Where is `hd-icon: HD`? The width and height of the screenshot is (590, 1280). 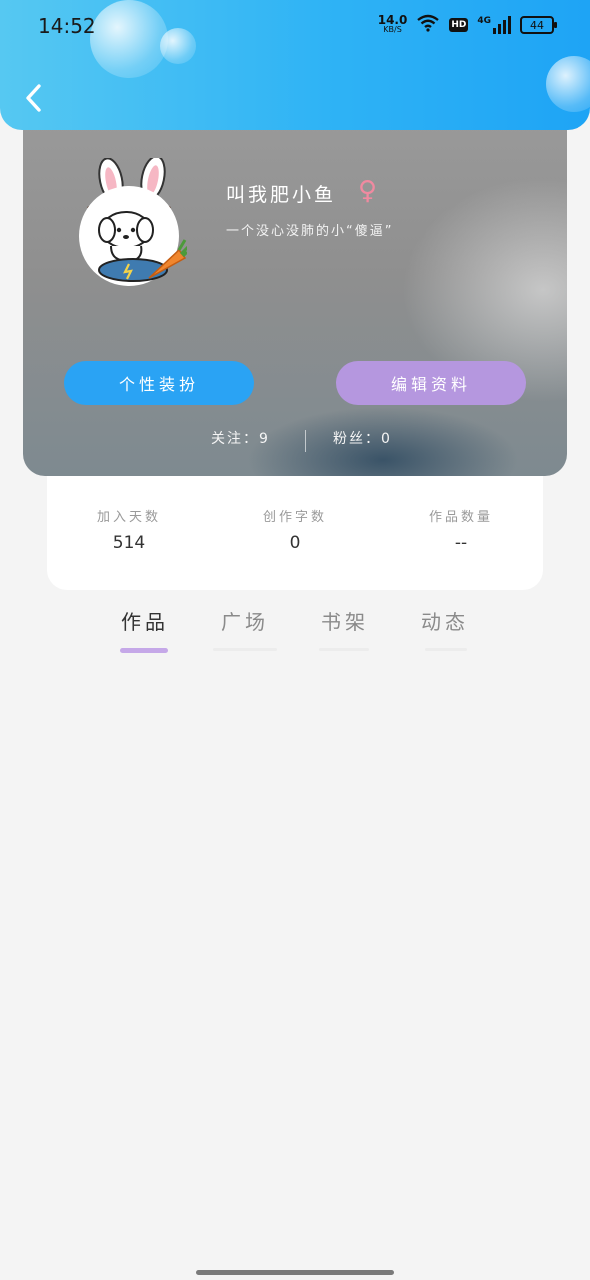
hd-icon: HD is located at coordinates (459, 25).